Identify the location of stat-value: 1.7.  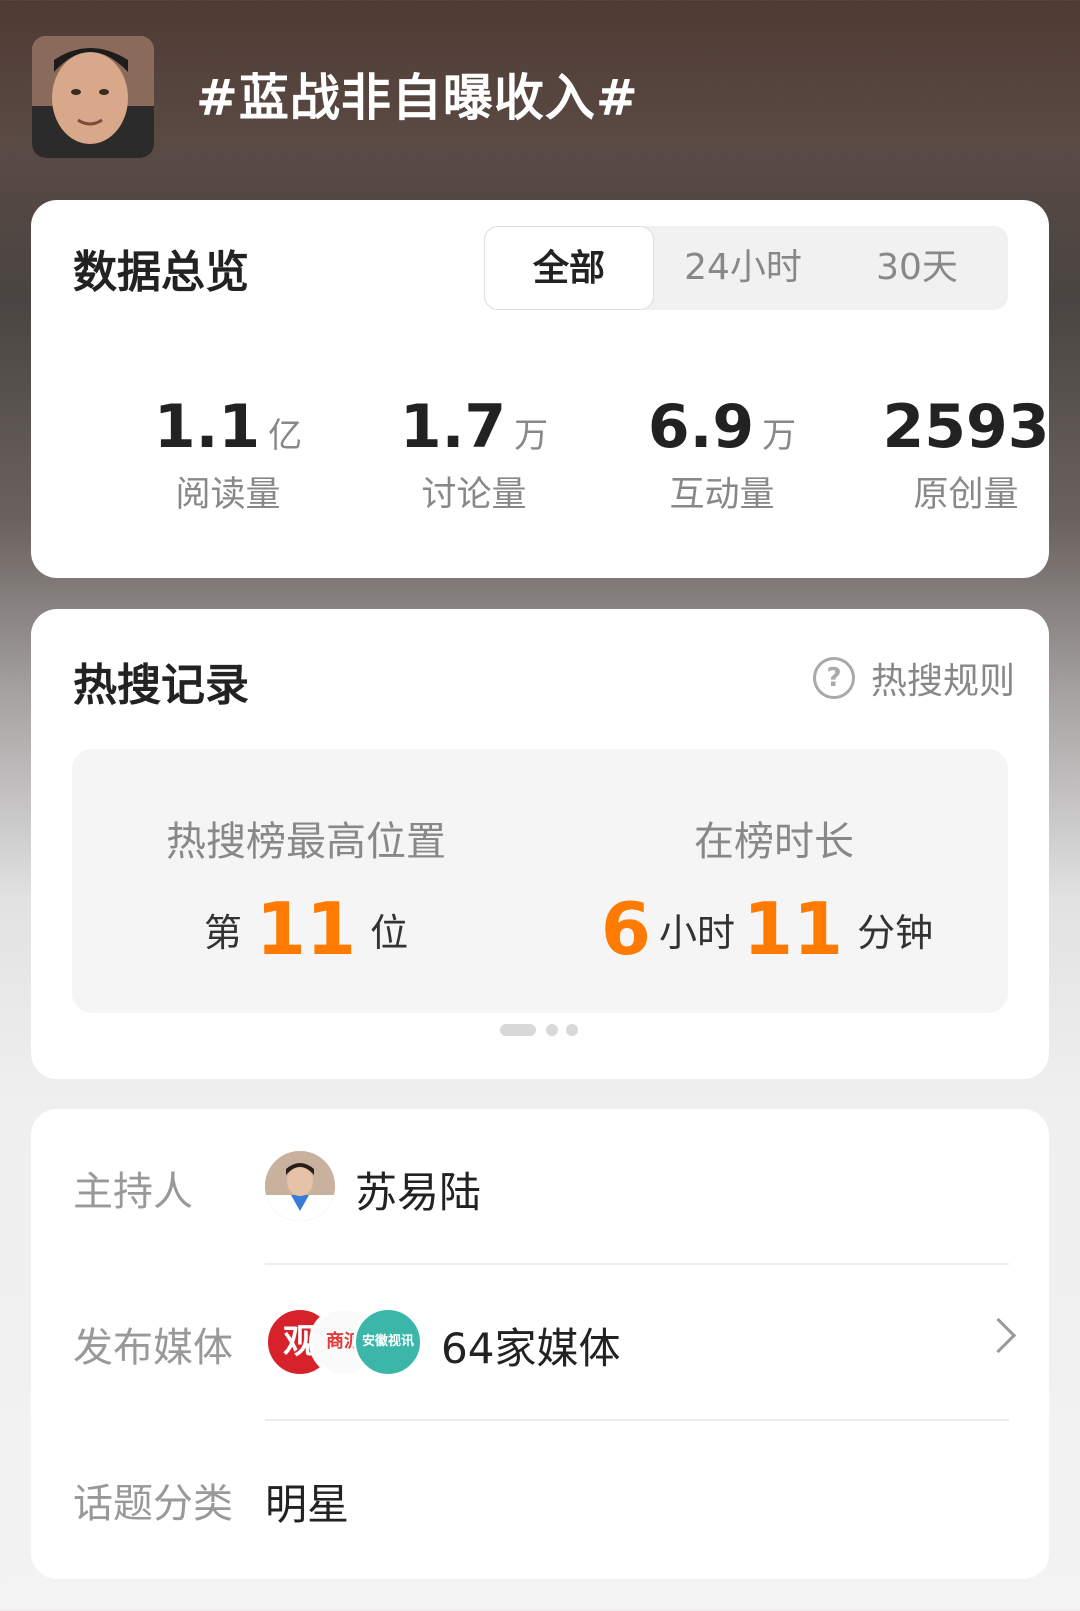
(453, 427).